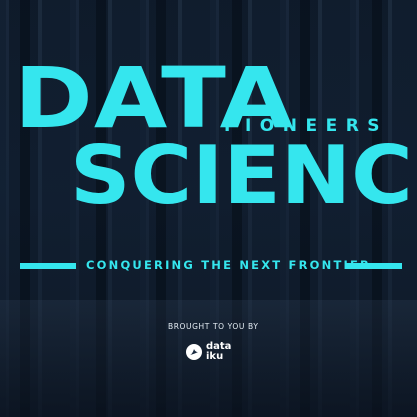  What do you see at coordinates (229, 265) in the screenshot?
I see `subtitle: CONQUERING THE NEXT FRONTIER` at bounding box center [229, 265].